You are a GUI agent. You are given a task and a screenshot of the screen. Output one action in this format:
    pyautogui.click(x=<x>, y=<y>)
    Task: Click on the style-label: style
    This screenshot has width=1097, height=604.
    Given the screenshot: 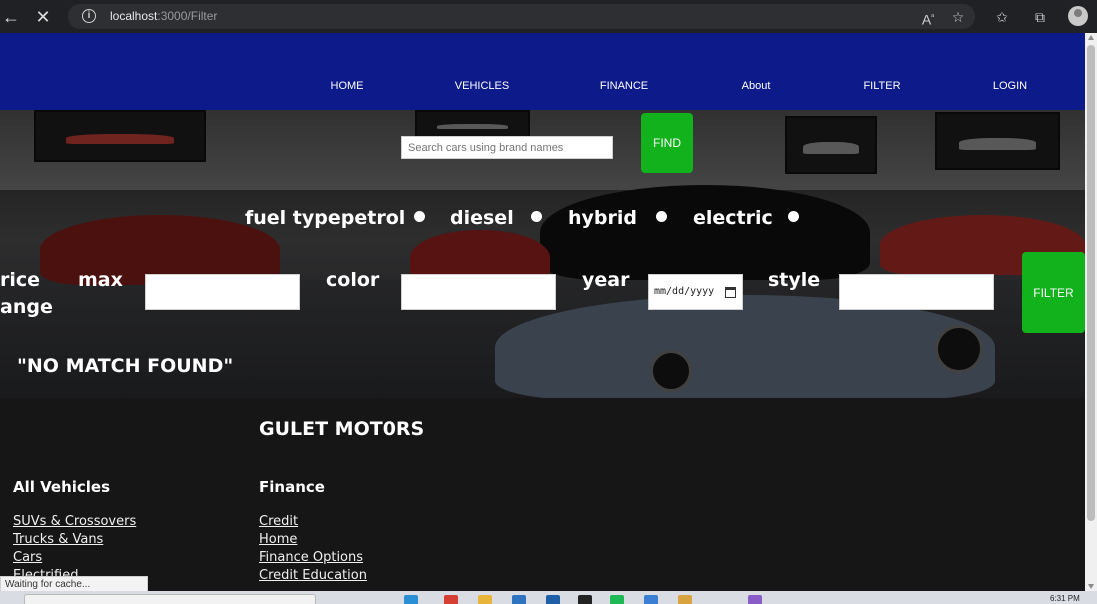 What is the action you would take?
    pyautogui.click(x=794, y=280)
    